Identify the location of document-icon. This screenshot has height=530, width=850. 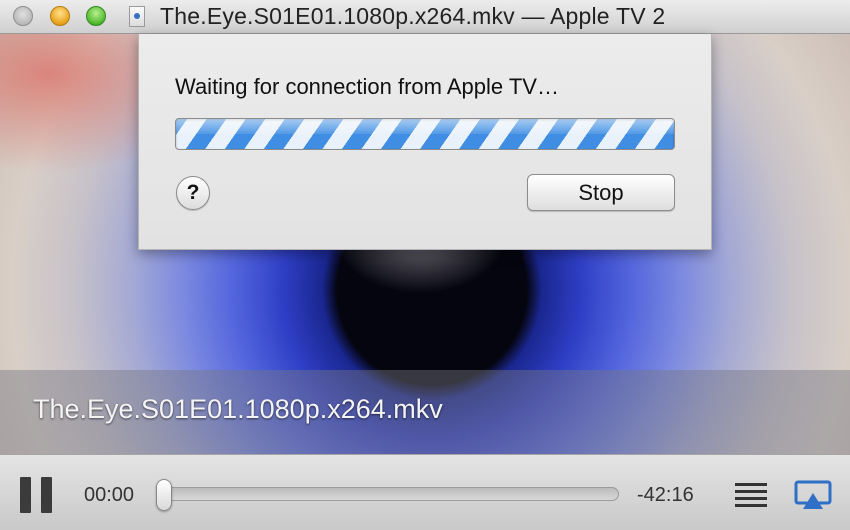
(137, 16).